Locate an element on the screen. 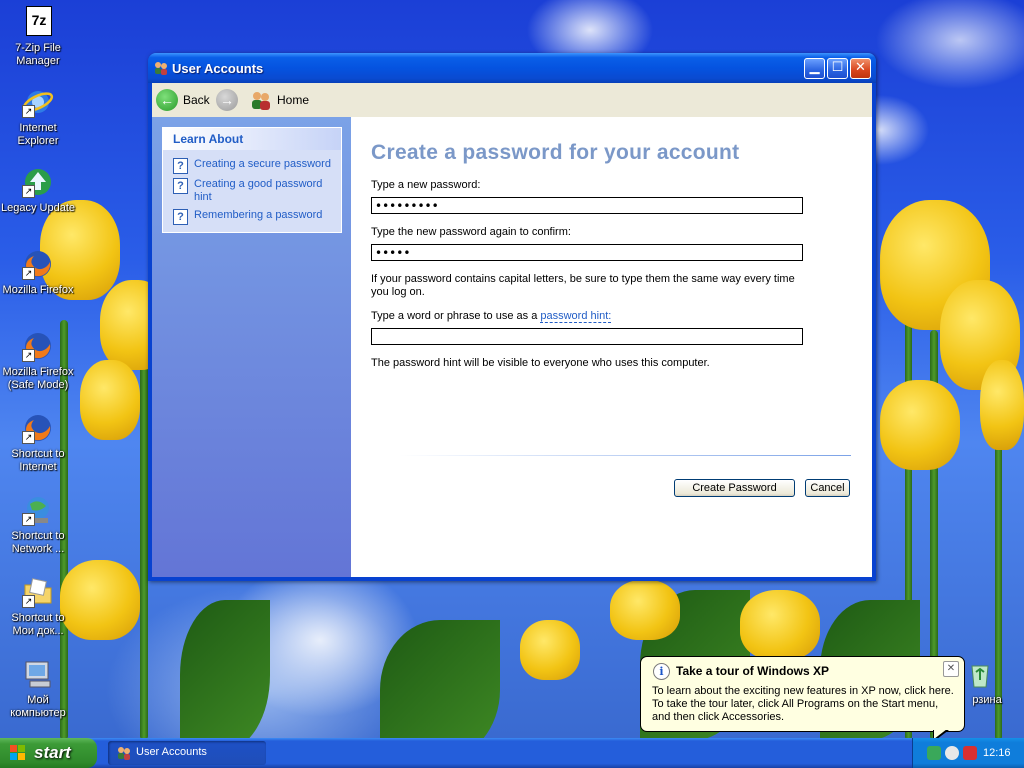 This screenshot has height=768, width=1024. desktop-icon-legacy-update: ↗ Legacy Update is located at coordinates (38, 190).